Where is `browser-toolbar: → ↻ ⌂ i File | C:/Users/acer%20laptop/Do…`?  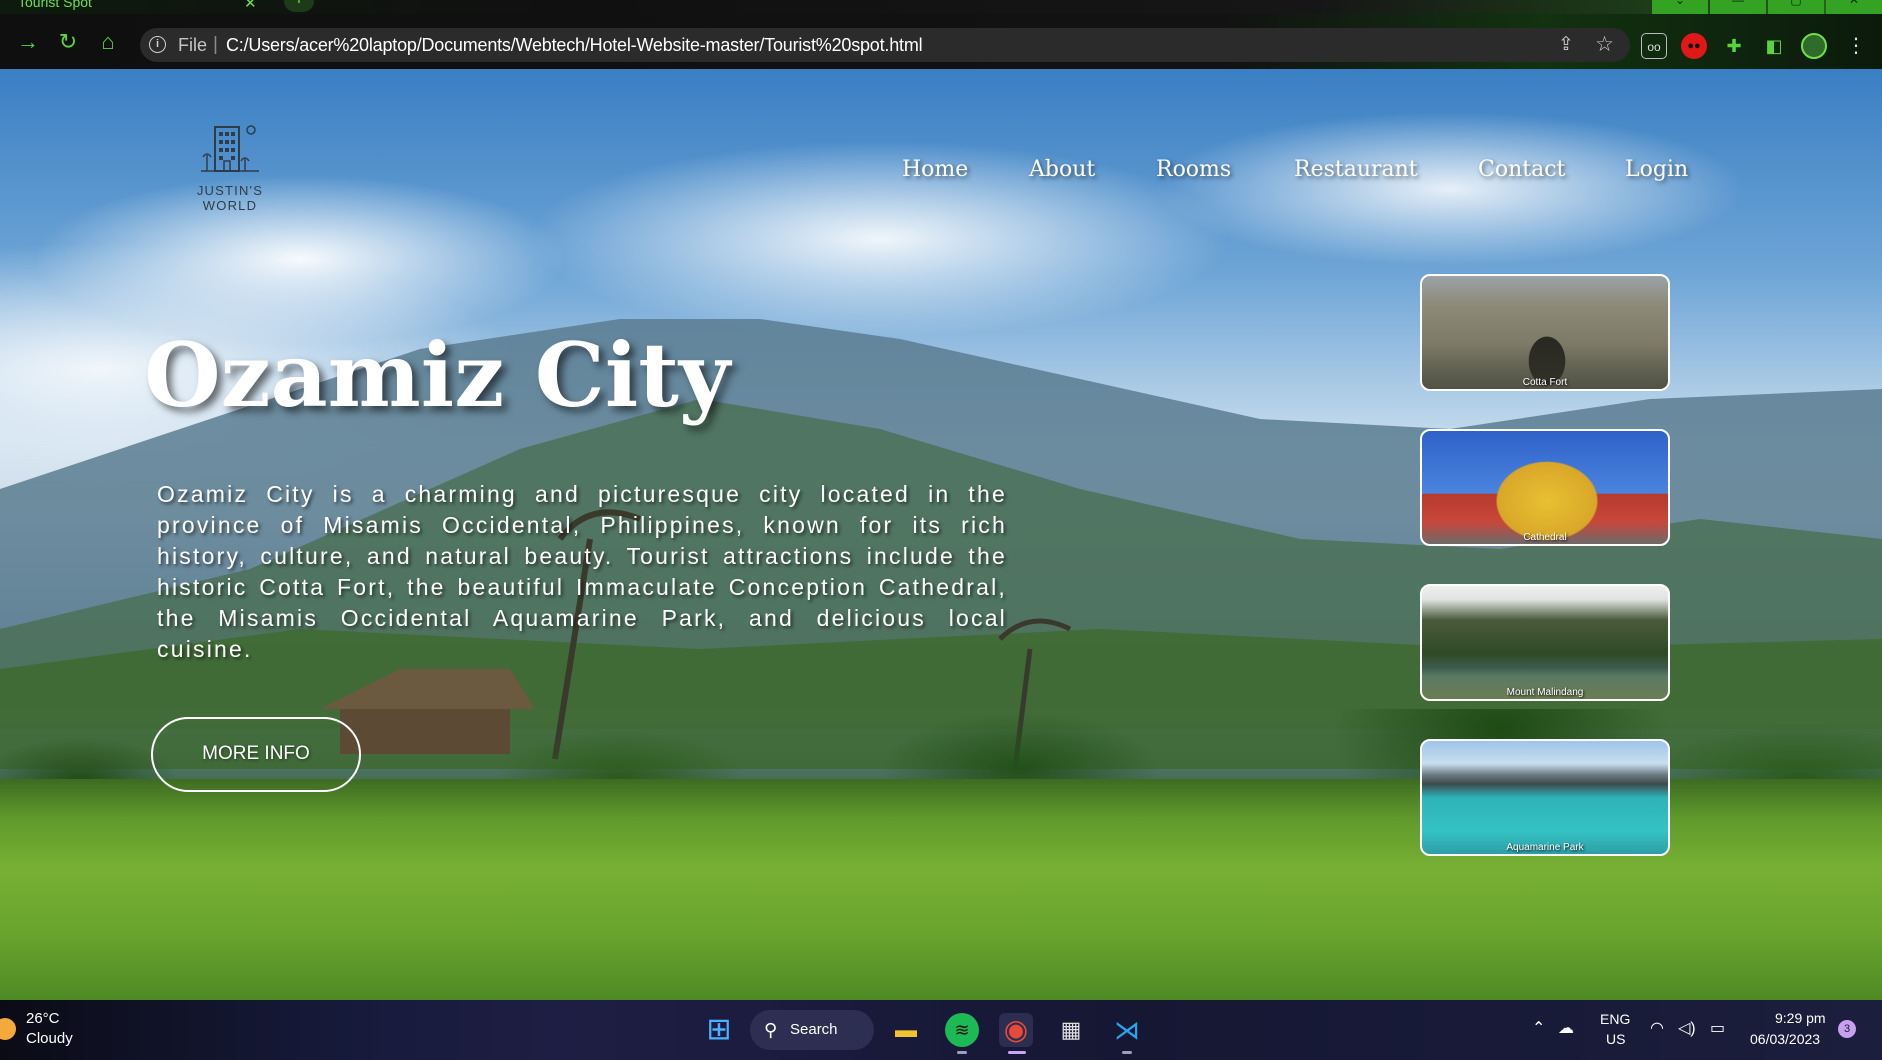 browser-toolbar: → ↻ ⌂ i File | C:/Users/acer%20laptop/Do… is located at coordinates (941, 41).